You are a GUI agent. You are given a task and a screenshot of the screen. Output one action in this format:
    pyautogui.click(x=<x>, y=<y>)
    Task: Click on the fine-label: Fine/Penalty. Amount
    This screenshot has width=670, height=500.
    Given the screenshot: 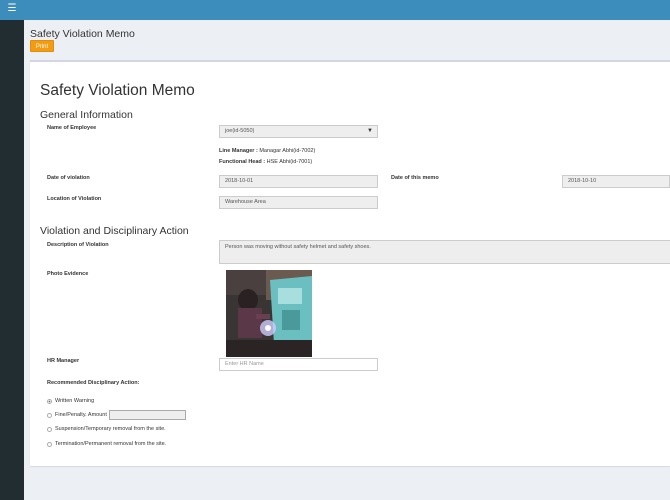 What is the action you would take?
    pyautogui.click(x=81, y=415)
    